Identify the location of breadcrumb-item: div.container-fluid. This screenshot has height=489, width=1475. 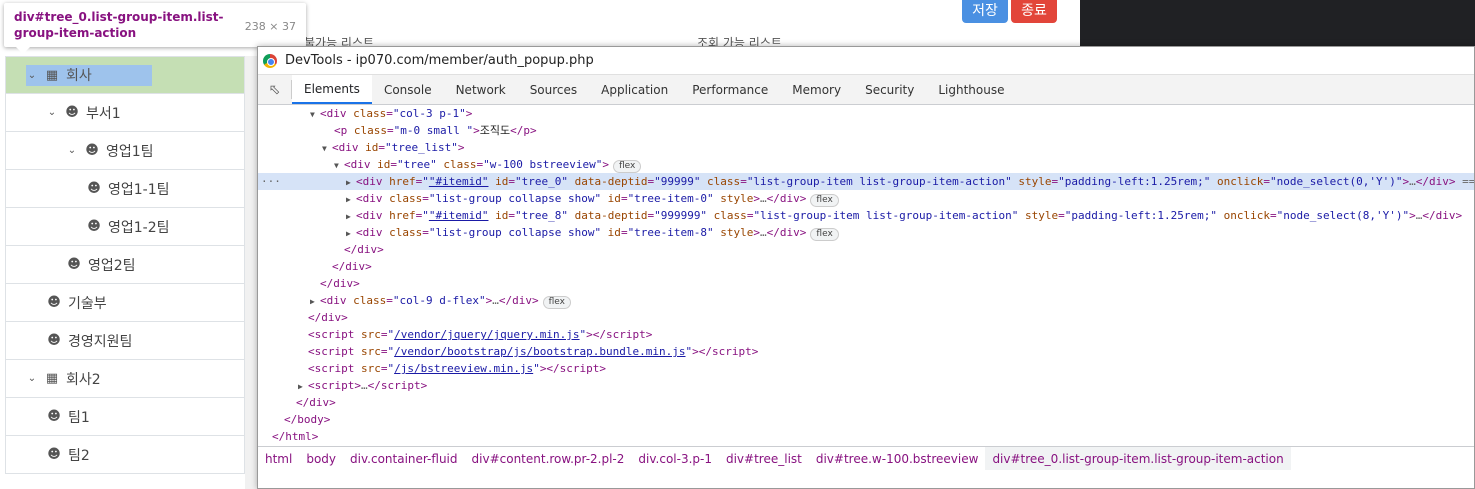
(403, 458).